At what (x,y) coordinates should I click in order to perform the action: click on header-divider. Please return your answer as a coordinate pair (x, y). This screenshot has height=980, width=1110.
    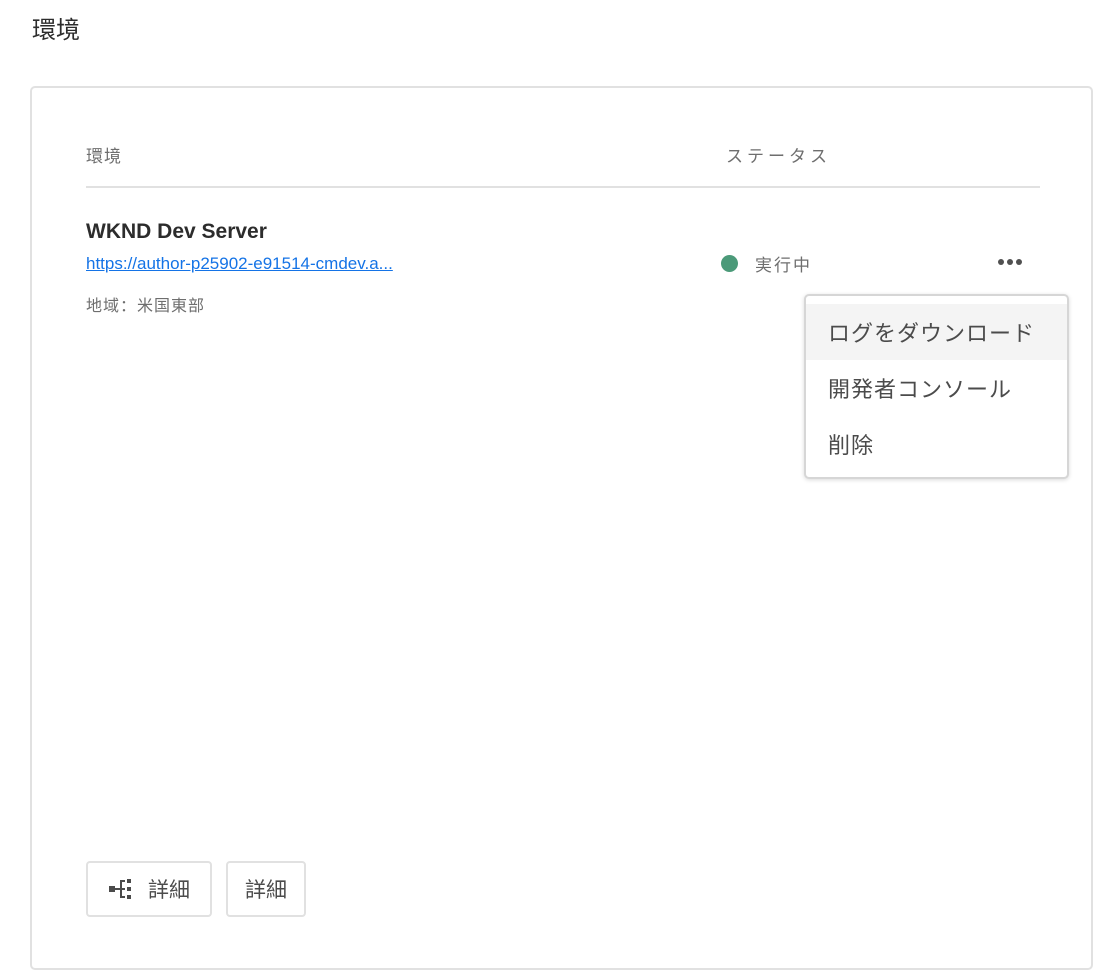
    Looking at the image, I should click on (563, 187).